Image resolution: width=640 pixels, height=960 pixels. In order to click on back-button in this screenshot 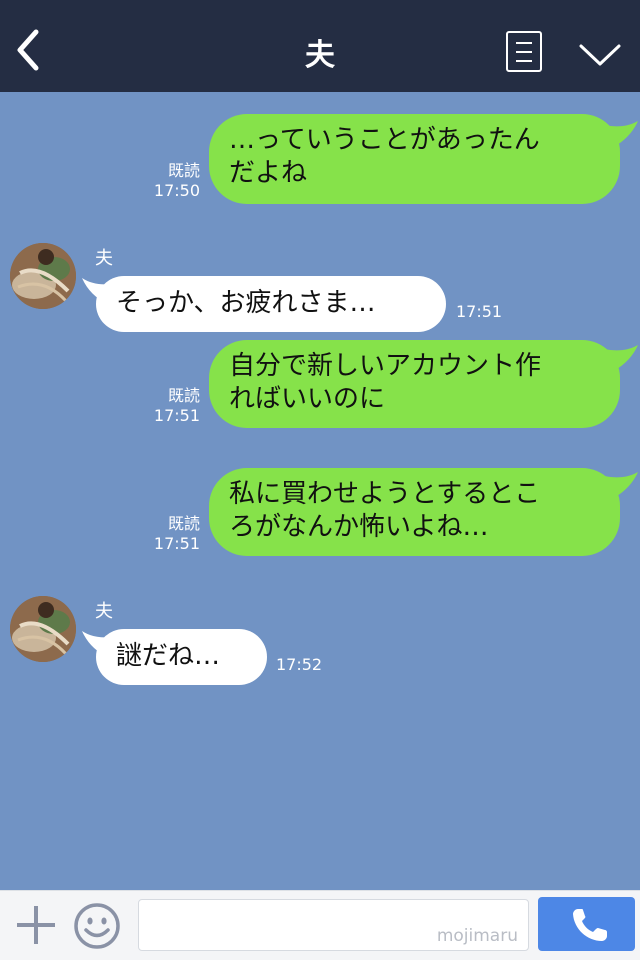, I will do `click(30, 50)`.